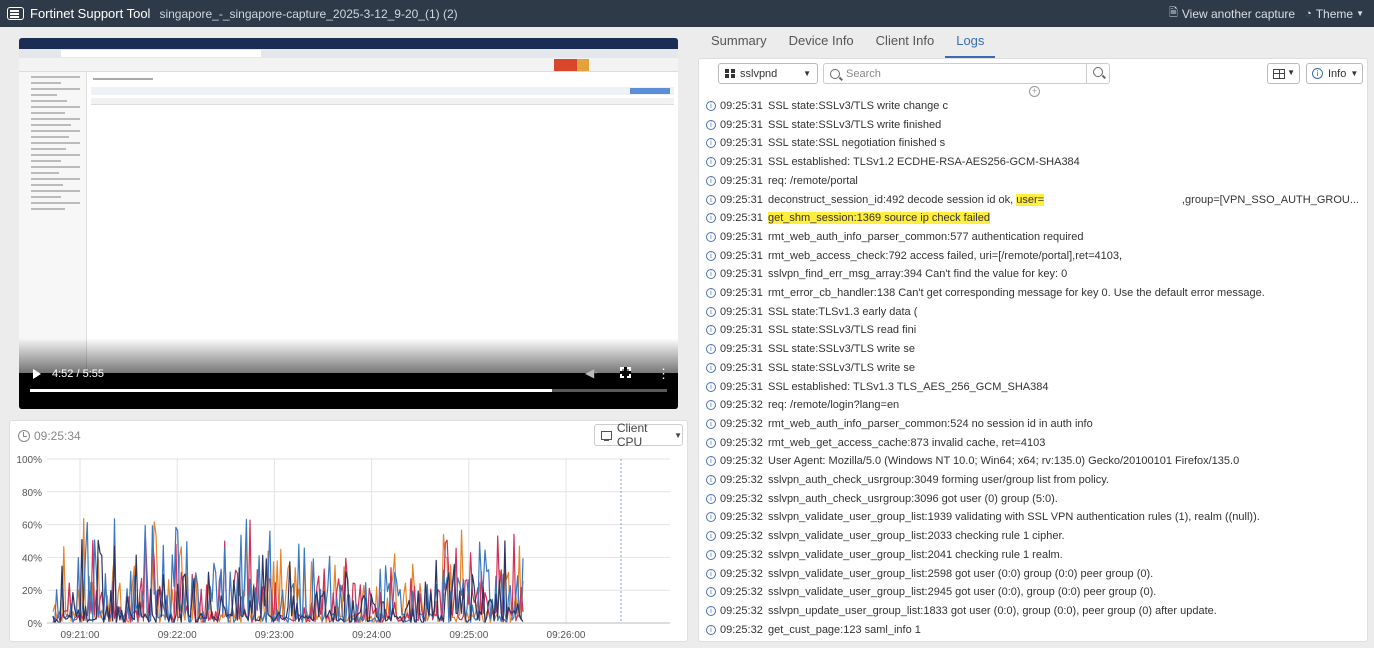  Describe the element at coordinates (855, 124) in the screenshot. I see `log-message: SSL state:SSLv3/TLS write finished` at that location.